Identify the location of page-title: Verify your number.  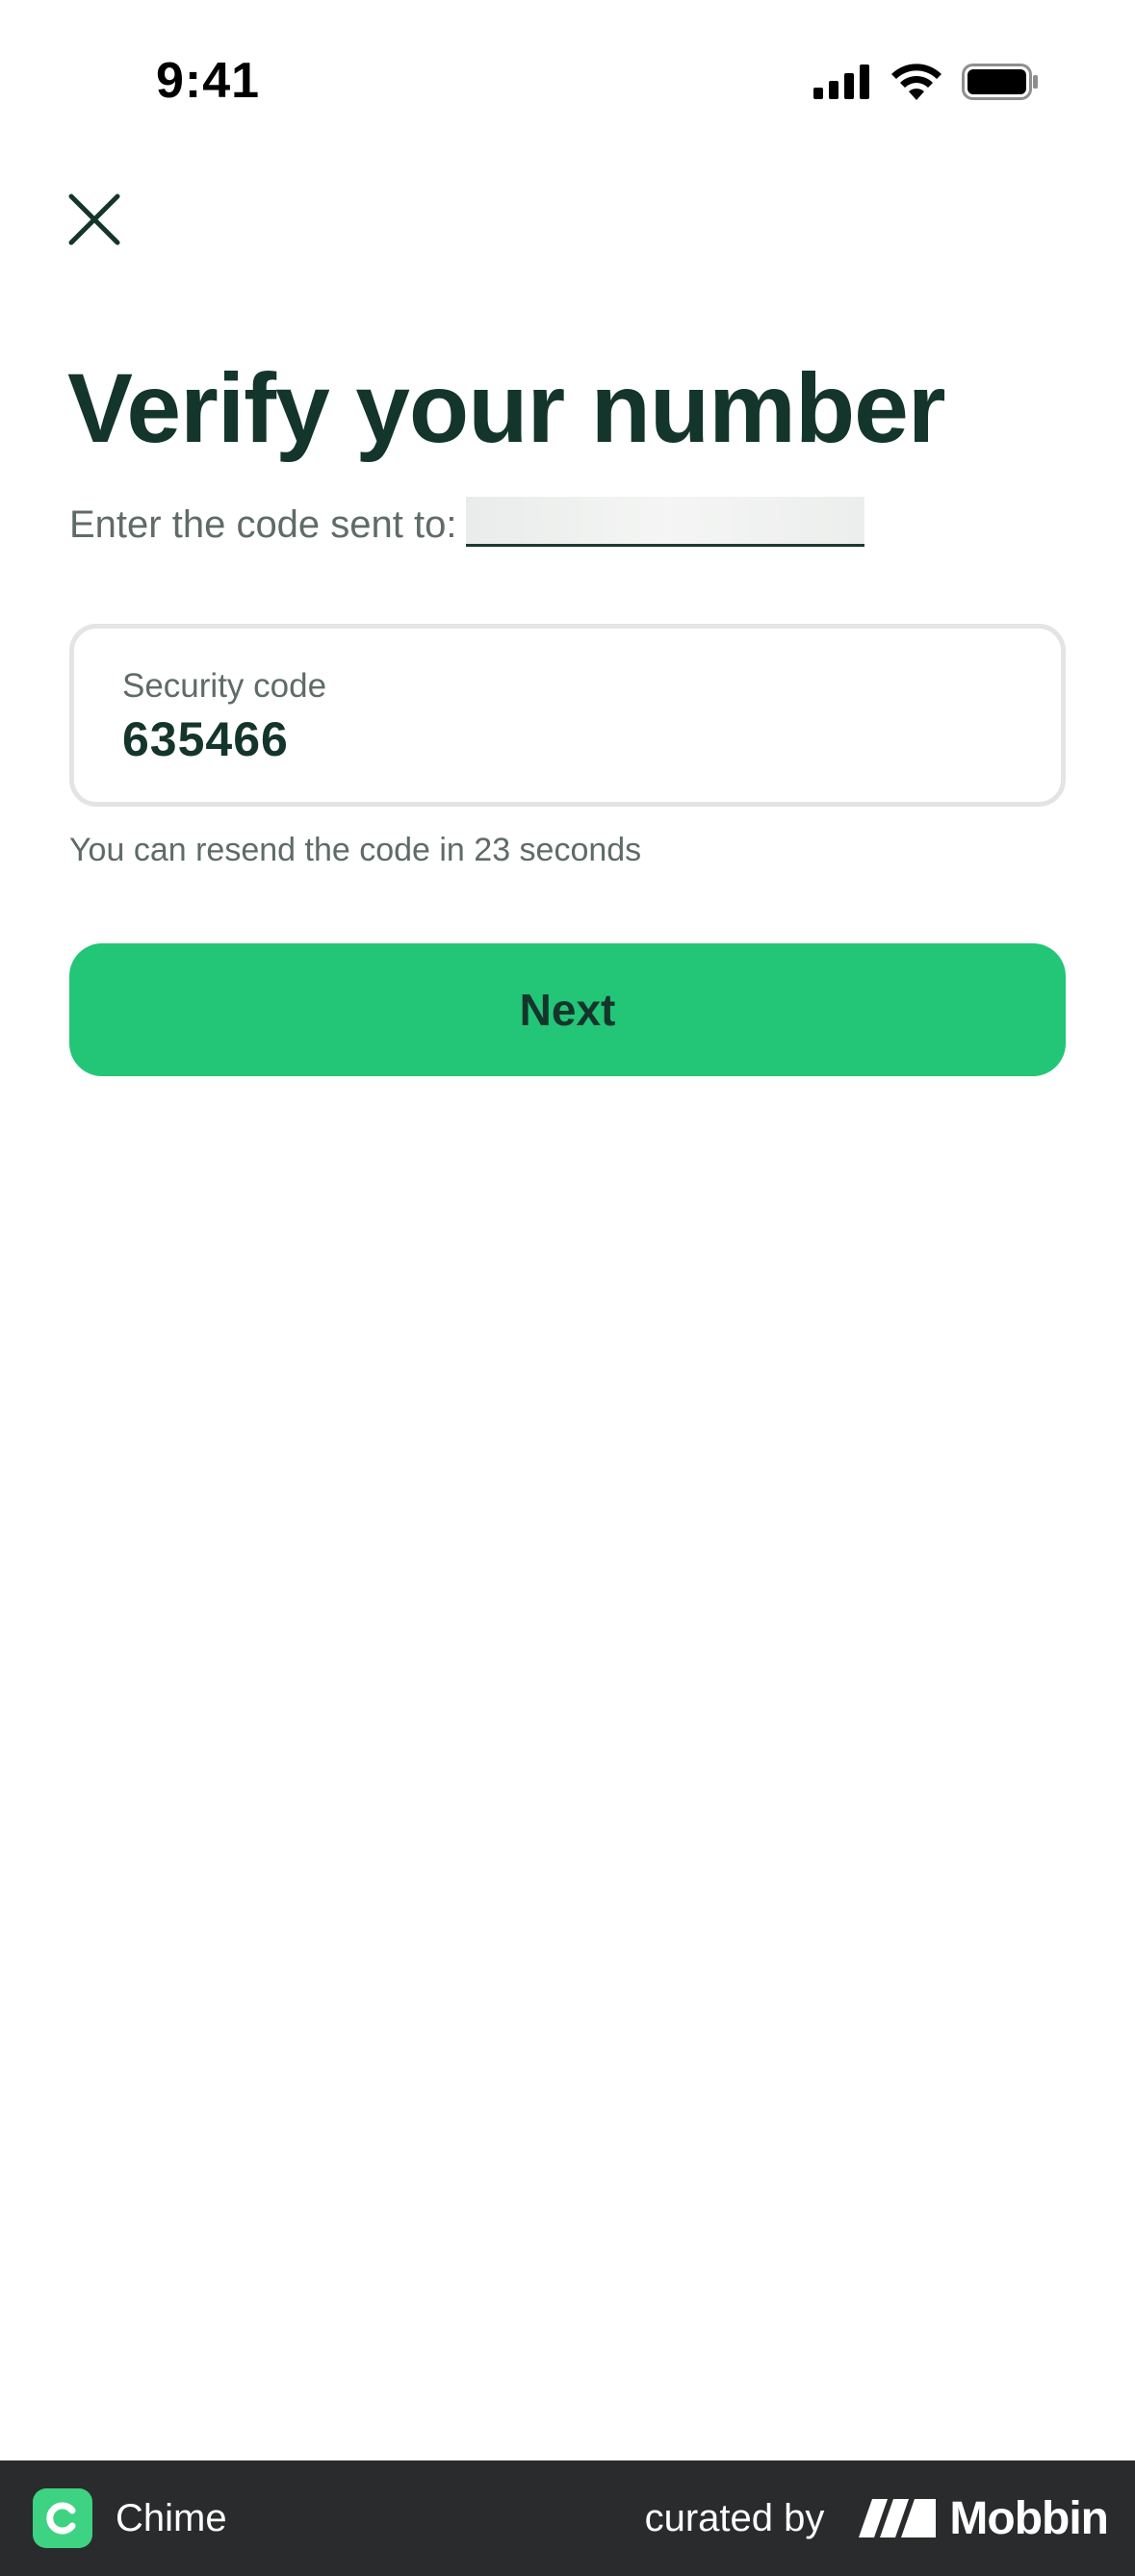
(506, 408).